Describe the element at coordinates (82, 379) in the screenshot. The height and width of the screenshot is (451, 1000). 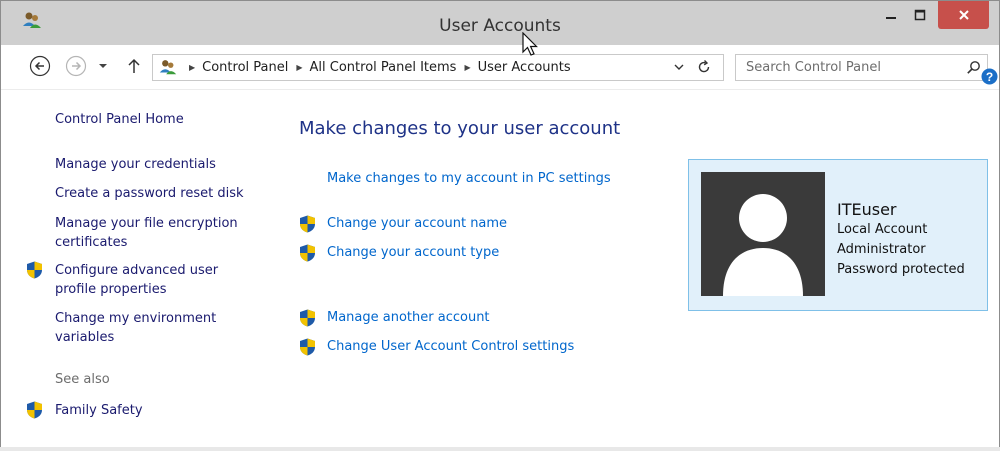
I see `see-also-heading: See also` at that location.